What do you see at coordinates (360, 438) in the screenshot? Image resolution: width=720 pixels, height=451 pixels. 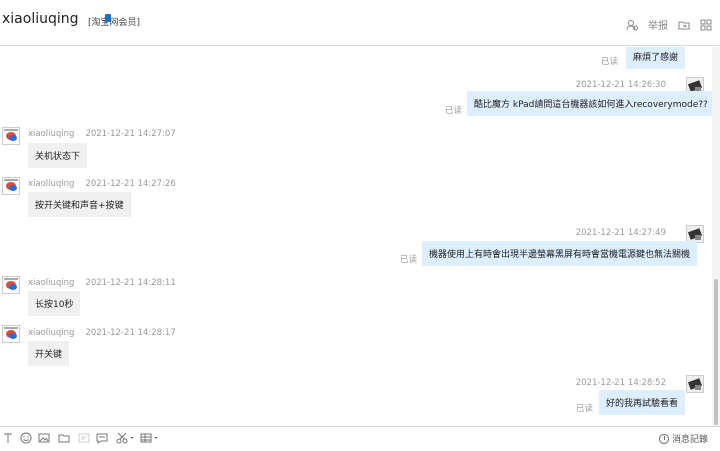 I see `input-toolbar: 消息記錄` at bounding box center [360, 438].